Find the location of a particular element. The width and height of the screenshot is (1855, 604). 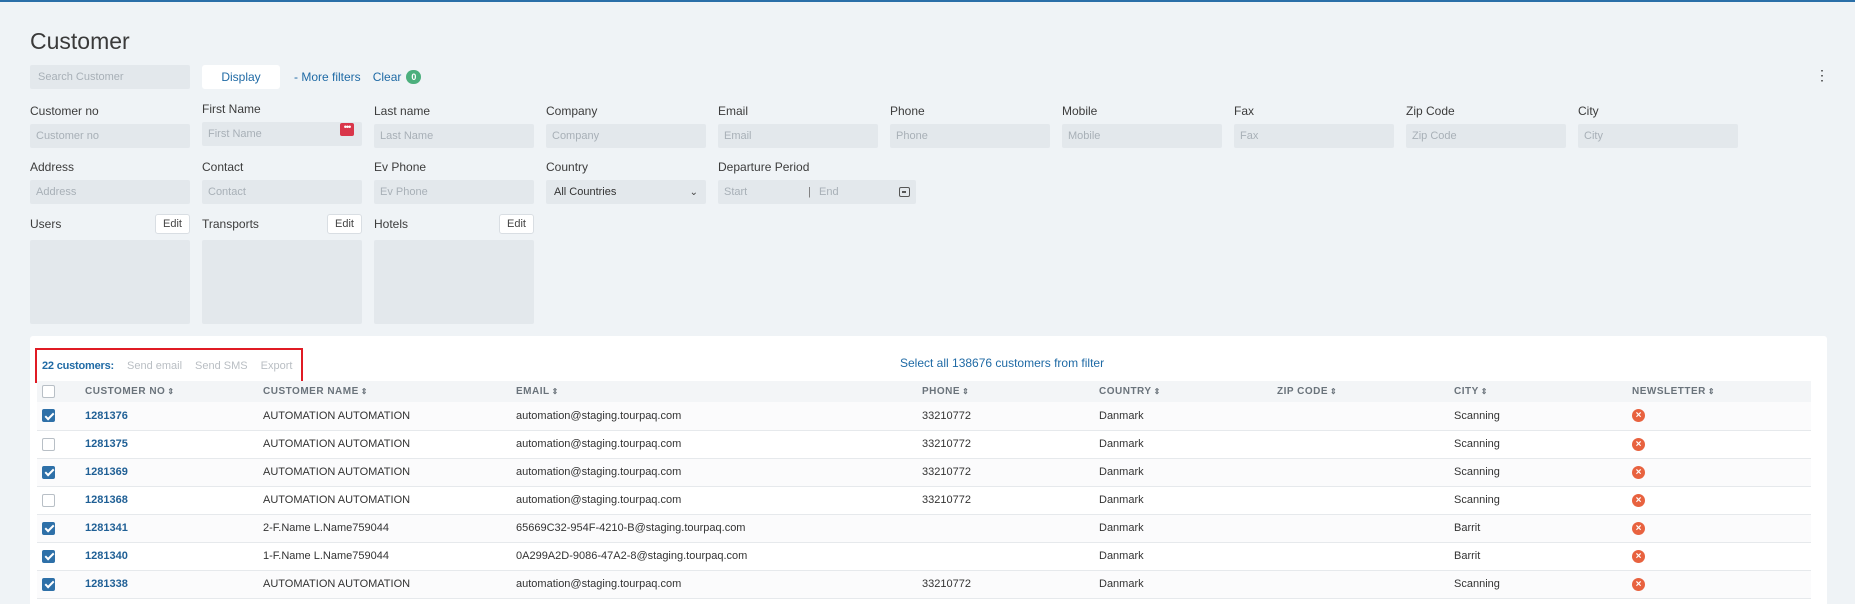

column-header-country: COUNTRY ⇕ is located at coordinates (1188, 391).